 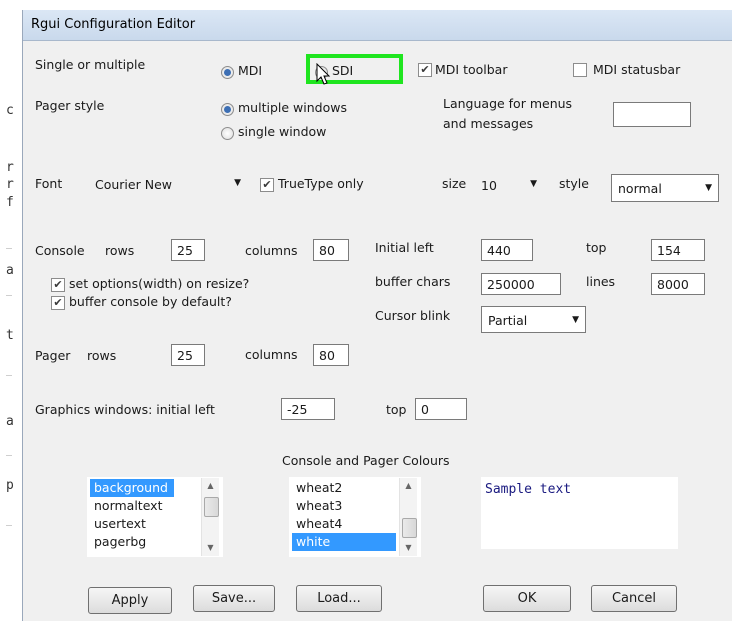 What do you see at coordinates (678, 250) in the screenshot?
I see `initial-top-input: 154` at bounding box center [678, 250].